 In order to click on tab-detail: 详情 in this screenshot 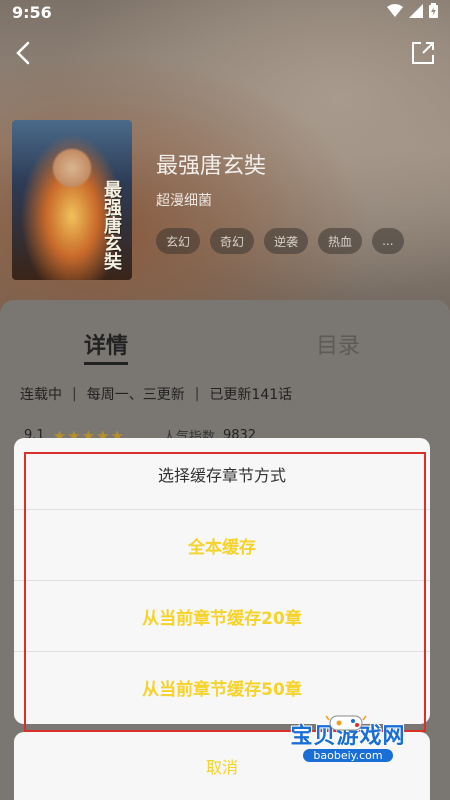, I will do `click(106, 346)`.